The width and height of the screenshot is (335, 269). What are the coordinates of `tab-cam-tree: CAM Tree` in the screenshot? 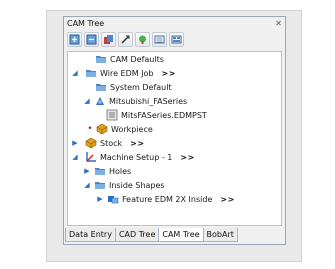 It's located at (181, 235).